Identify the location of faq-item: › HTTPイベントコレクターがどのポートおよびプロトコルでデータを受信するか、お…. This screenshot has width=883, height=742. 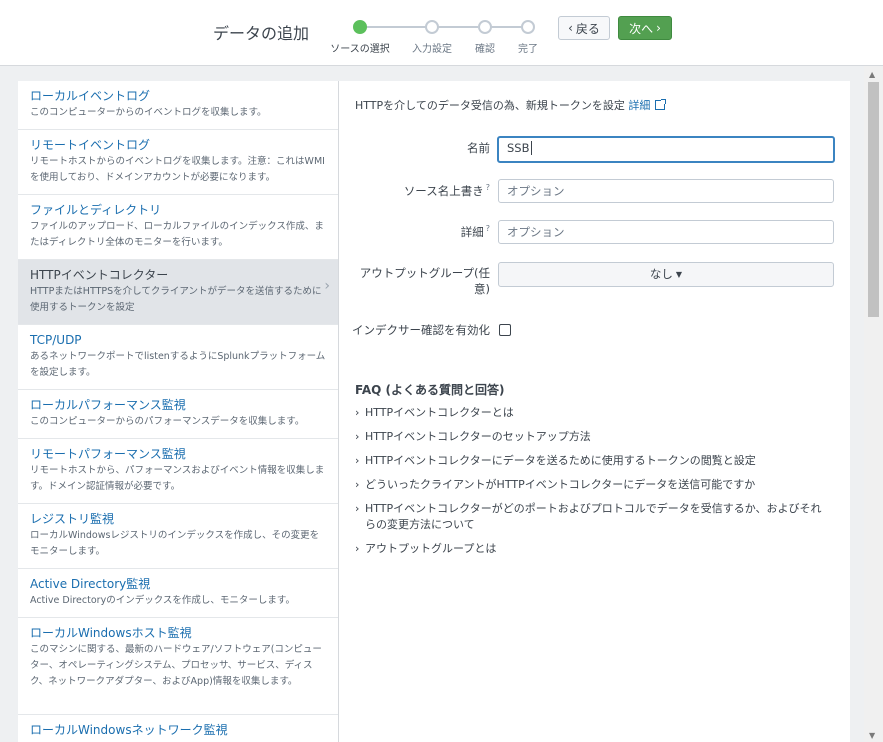
(595, 517).